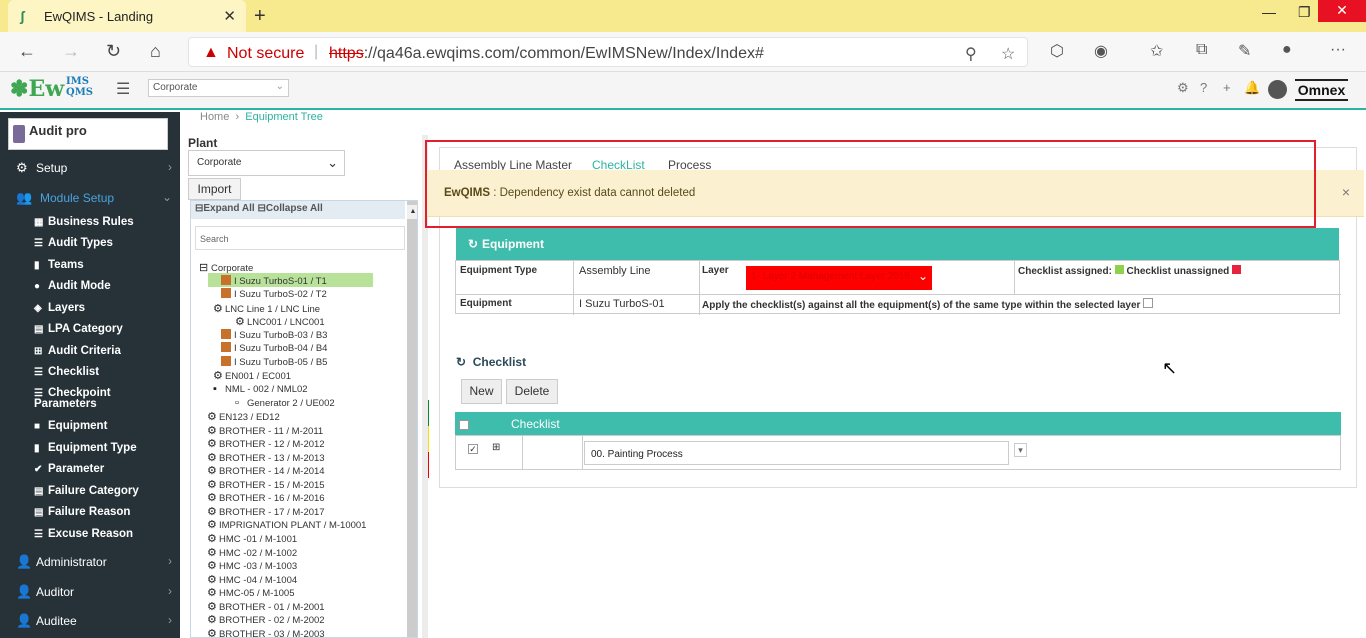  Describe the element at coordinates (226, 267) in the screenshot. I see `tree-node: ⊟ Corporate` at that location.